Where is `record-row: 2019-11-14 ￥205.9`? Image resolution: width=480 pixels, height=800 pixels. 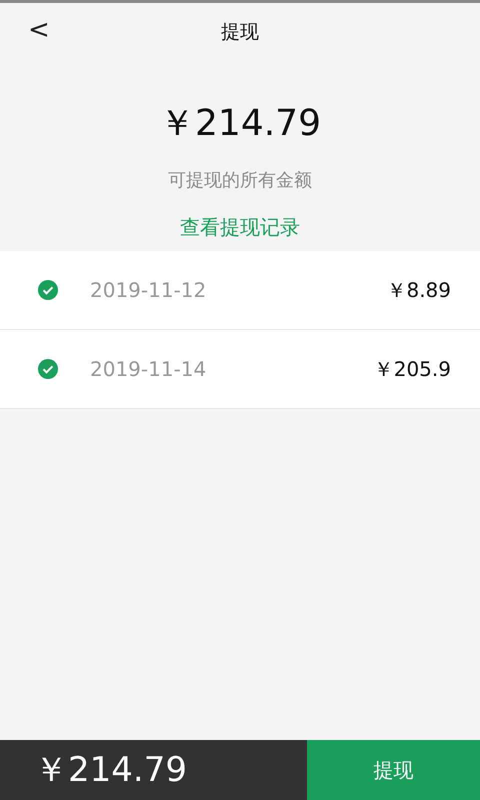 record-row: 2019-11-14 ￥205.9 is located at coordinates (240, 369).